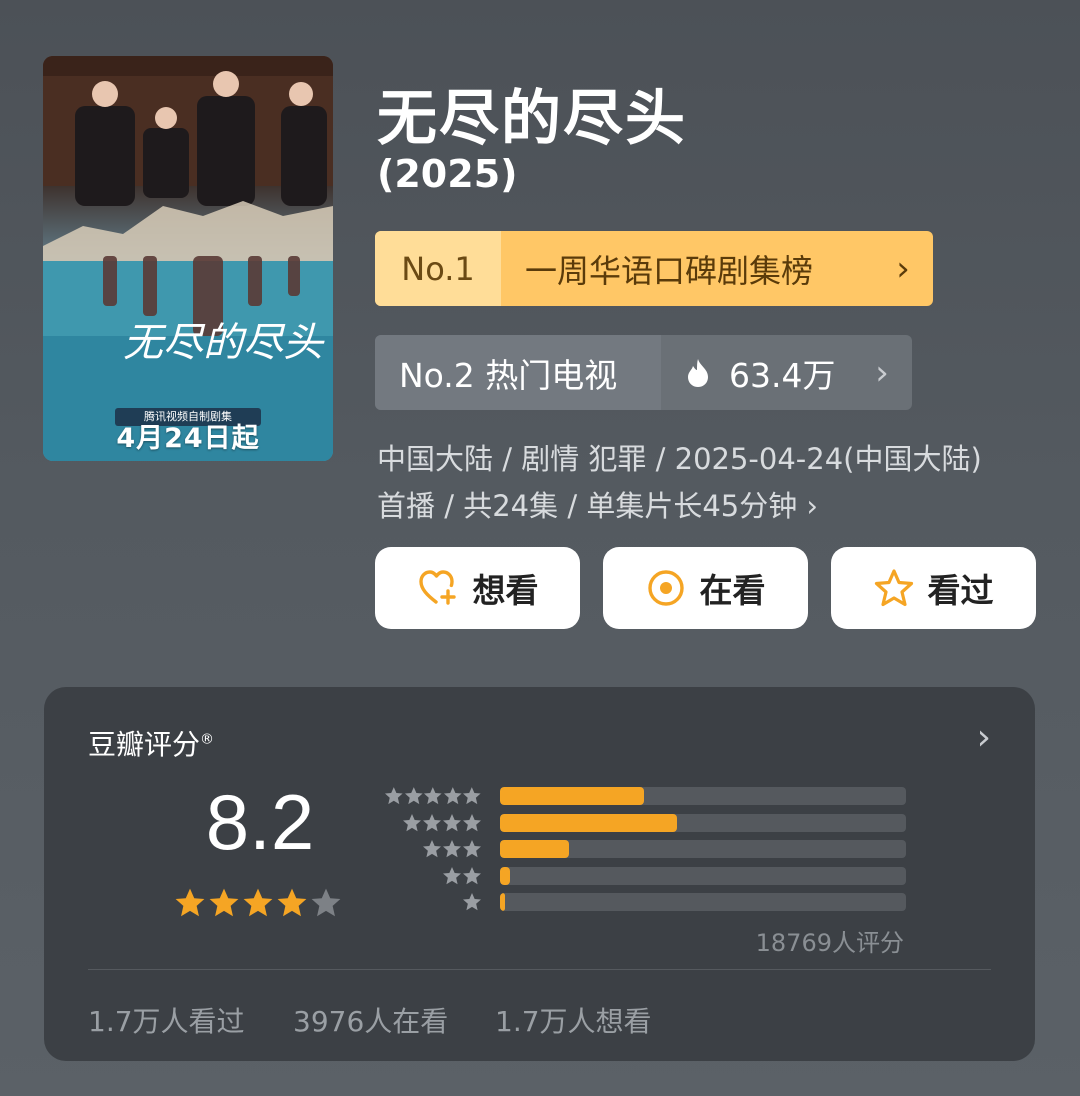 The height and width of the screenshot is (1096, 1080). Describe the element at coordinates (326, 902) in the screenshot. I see `star-empty-icon` at that location.